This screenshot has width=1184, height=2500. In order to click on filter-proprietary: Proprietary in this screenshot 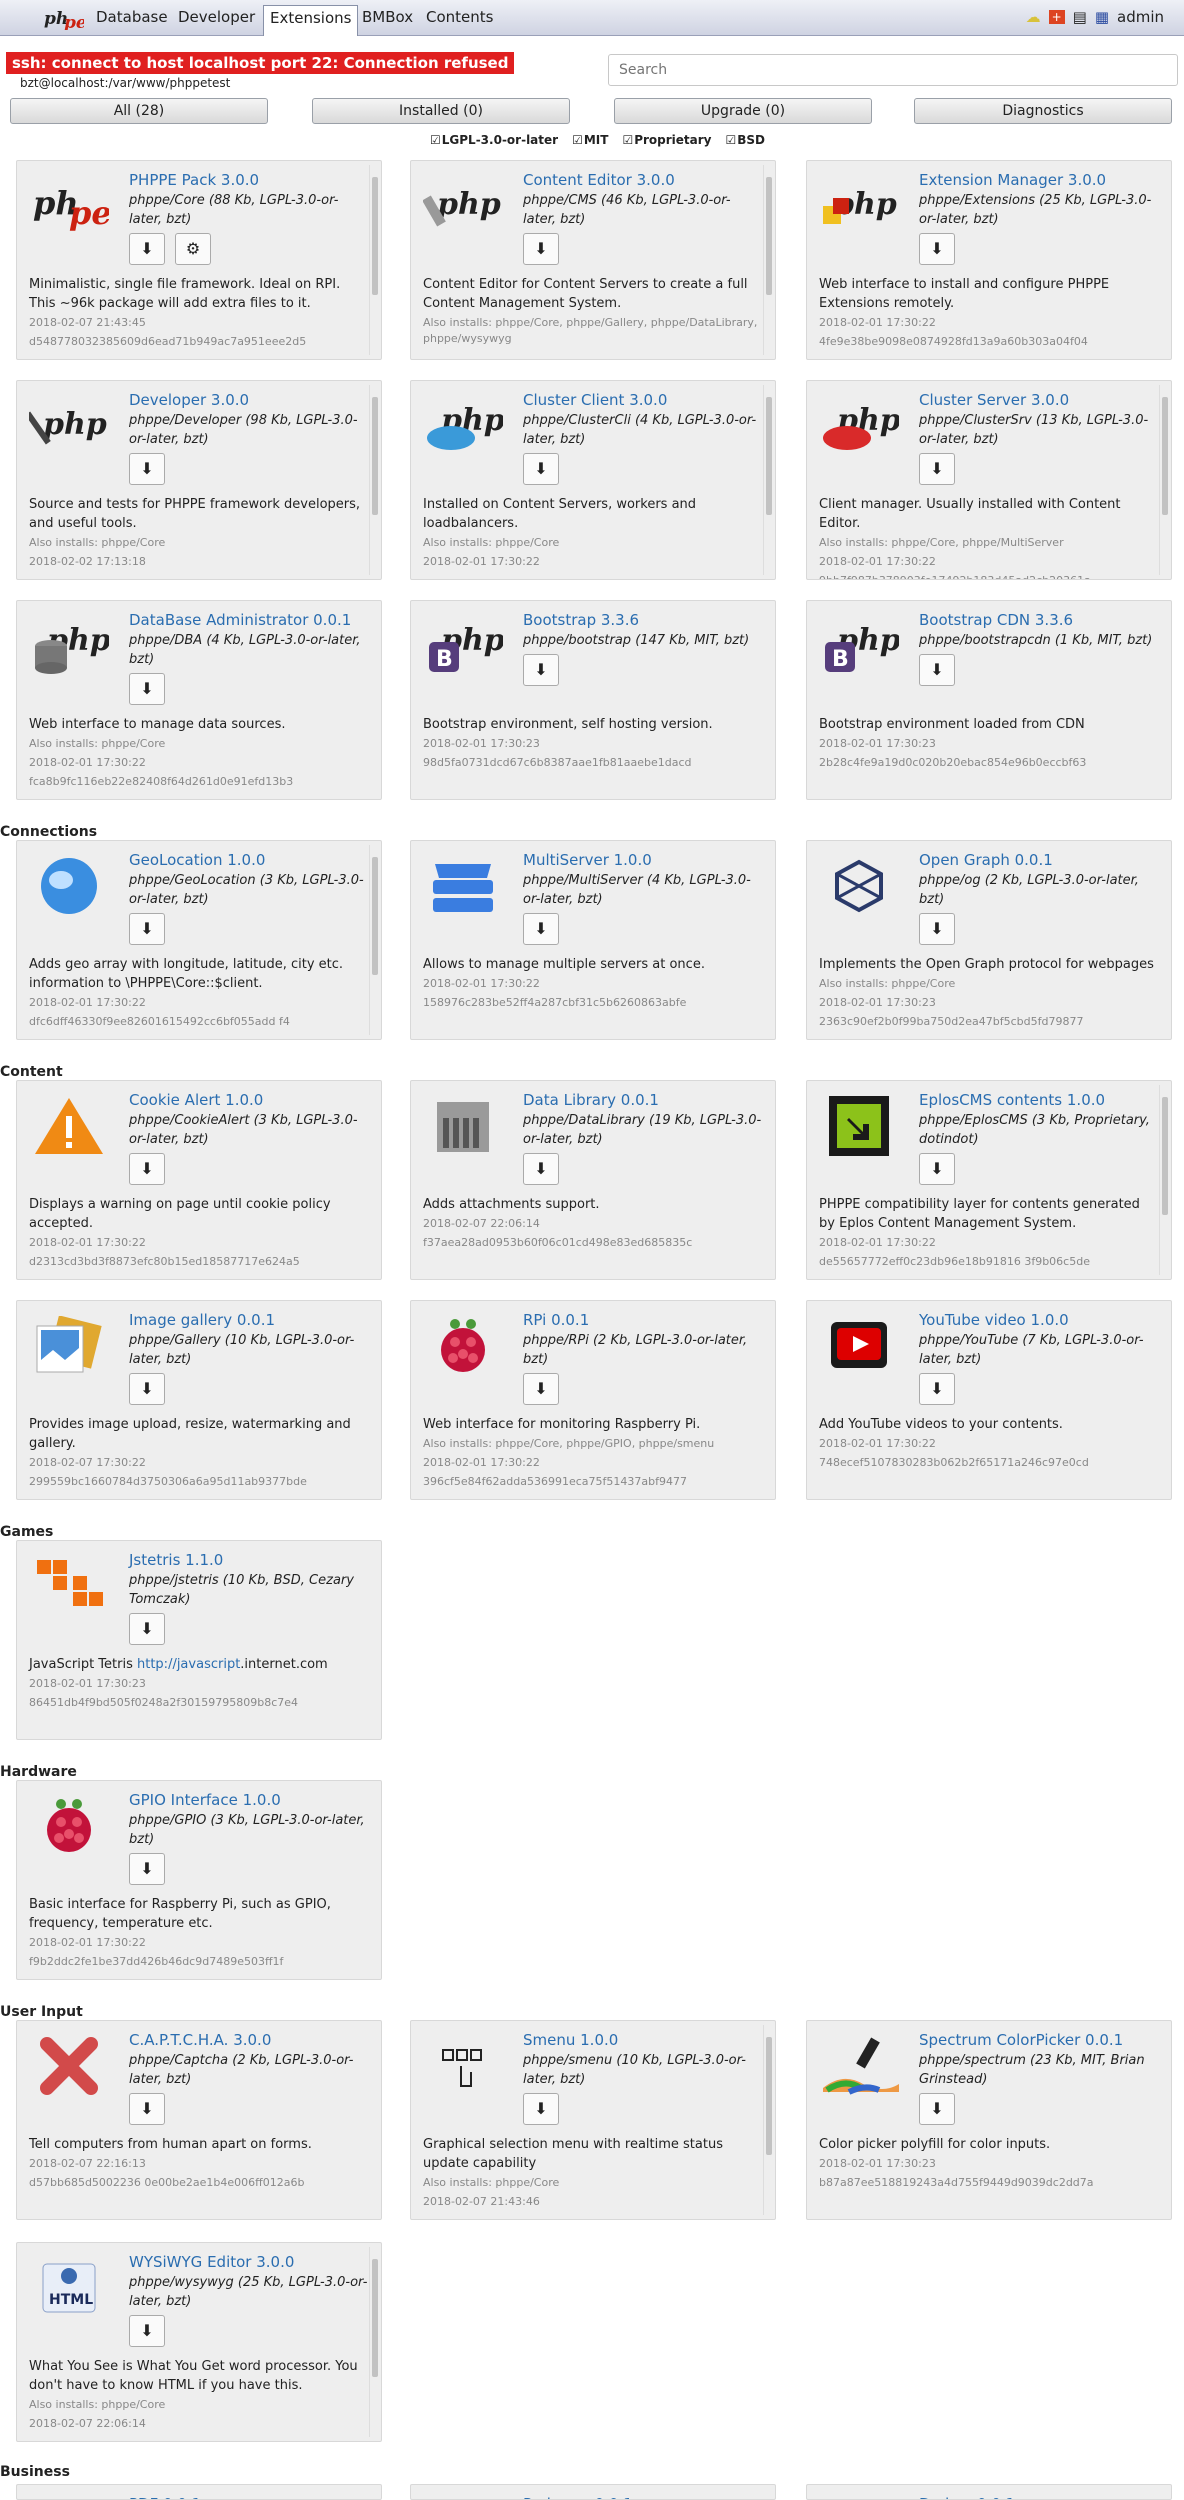, I will do `click(666, 140)`.